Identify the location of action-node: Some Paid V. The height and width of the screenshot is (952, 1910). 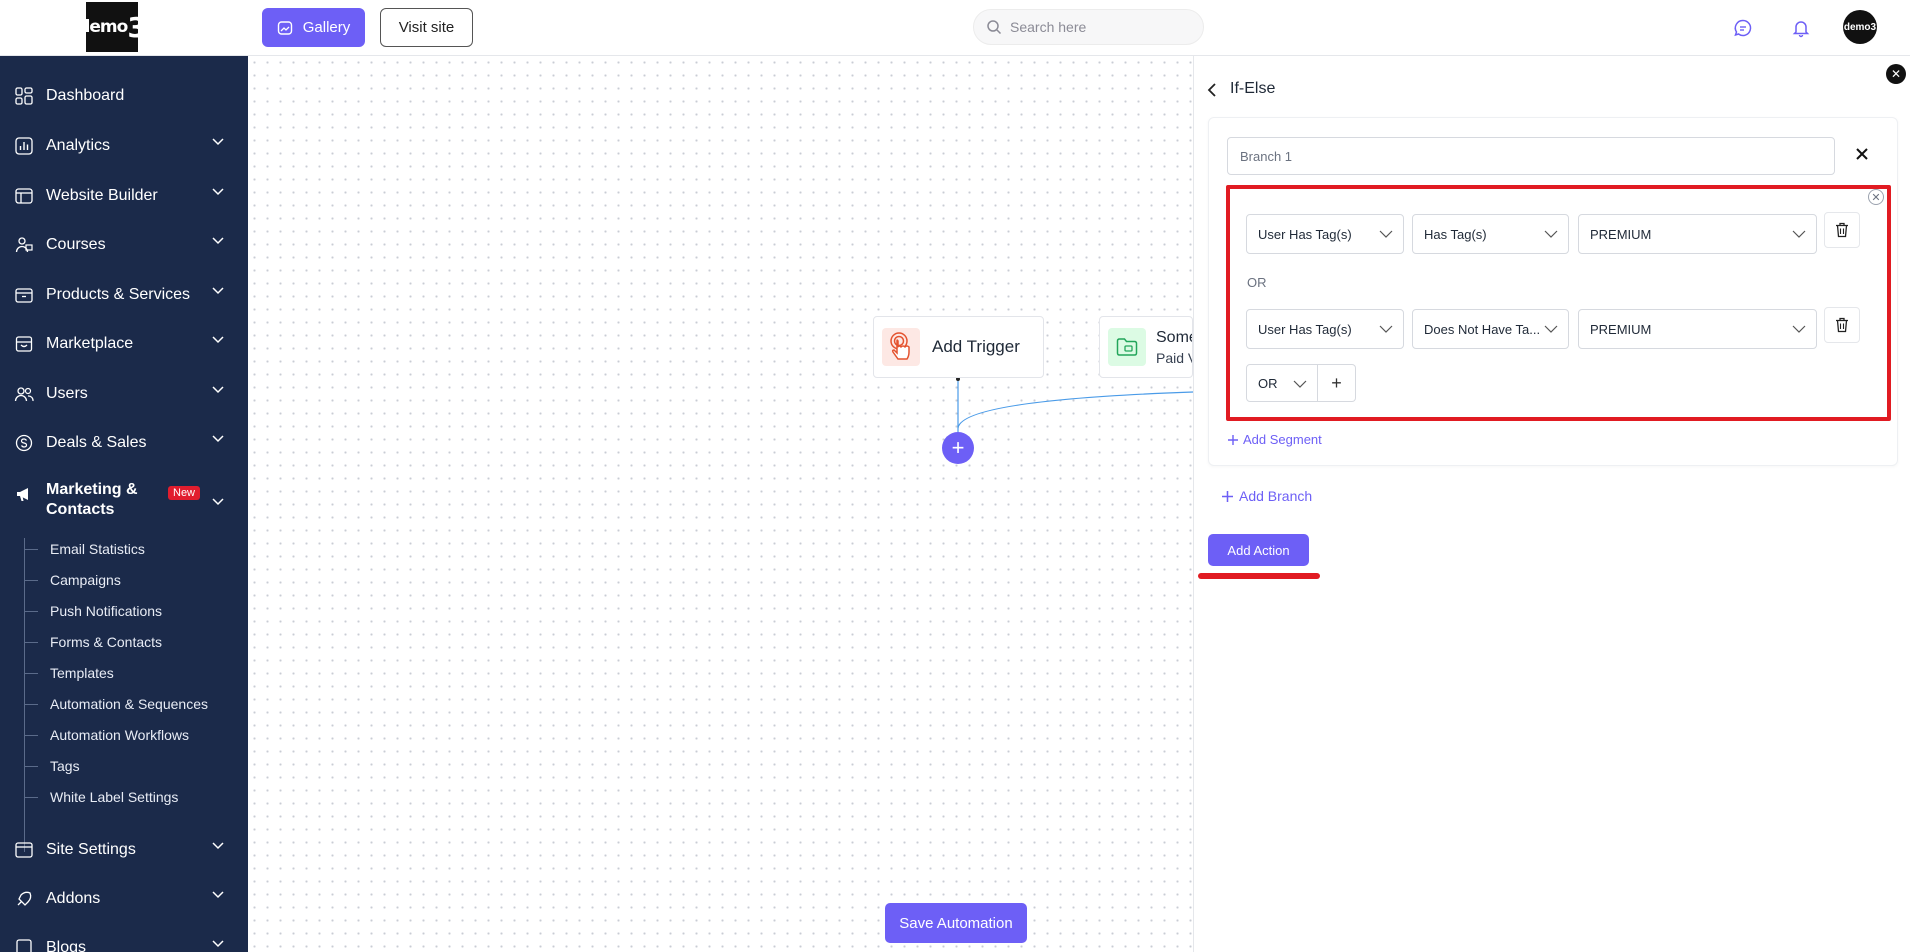
(1146, 347).